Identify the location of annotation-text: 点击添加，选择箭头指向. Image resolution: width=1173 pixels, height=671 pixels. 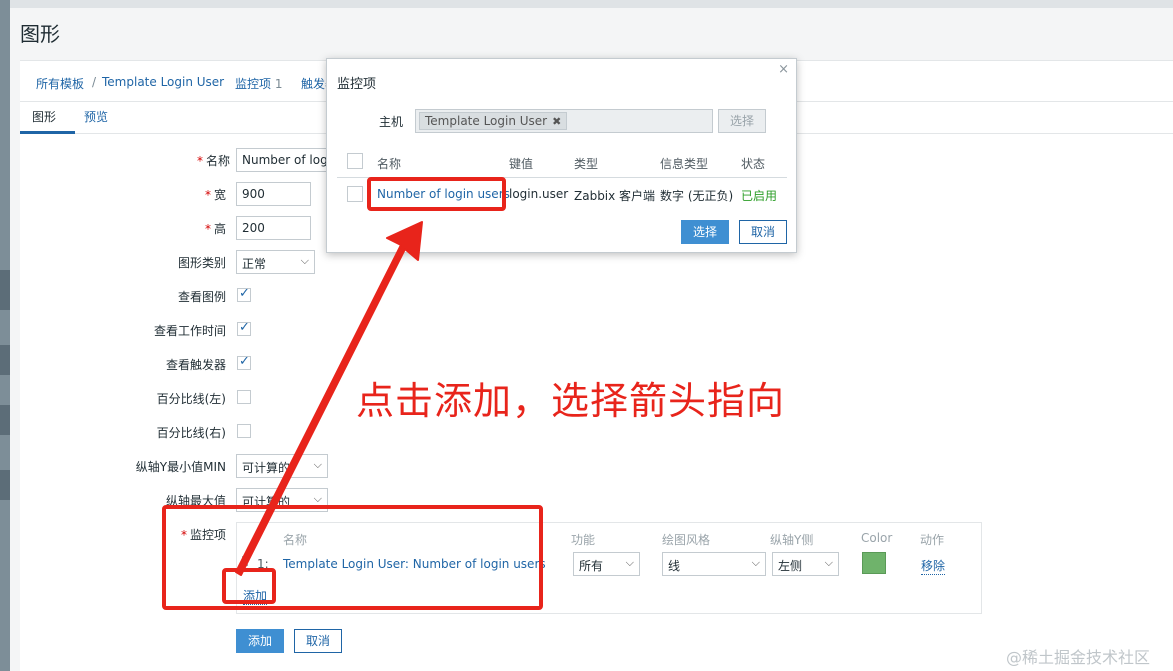
(571, 401).